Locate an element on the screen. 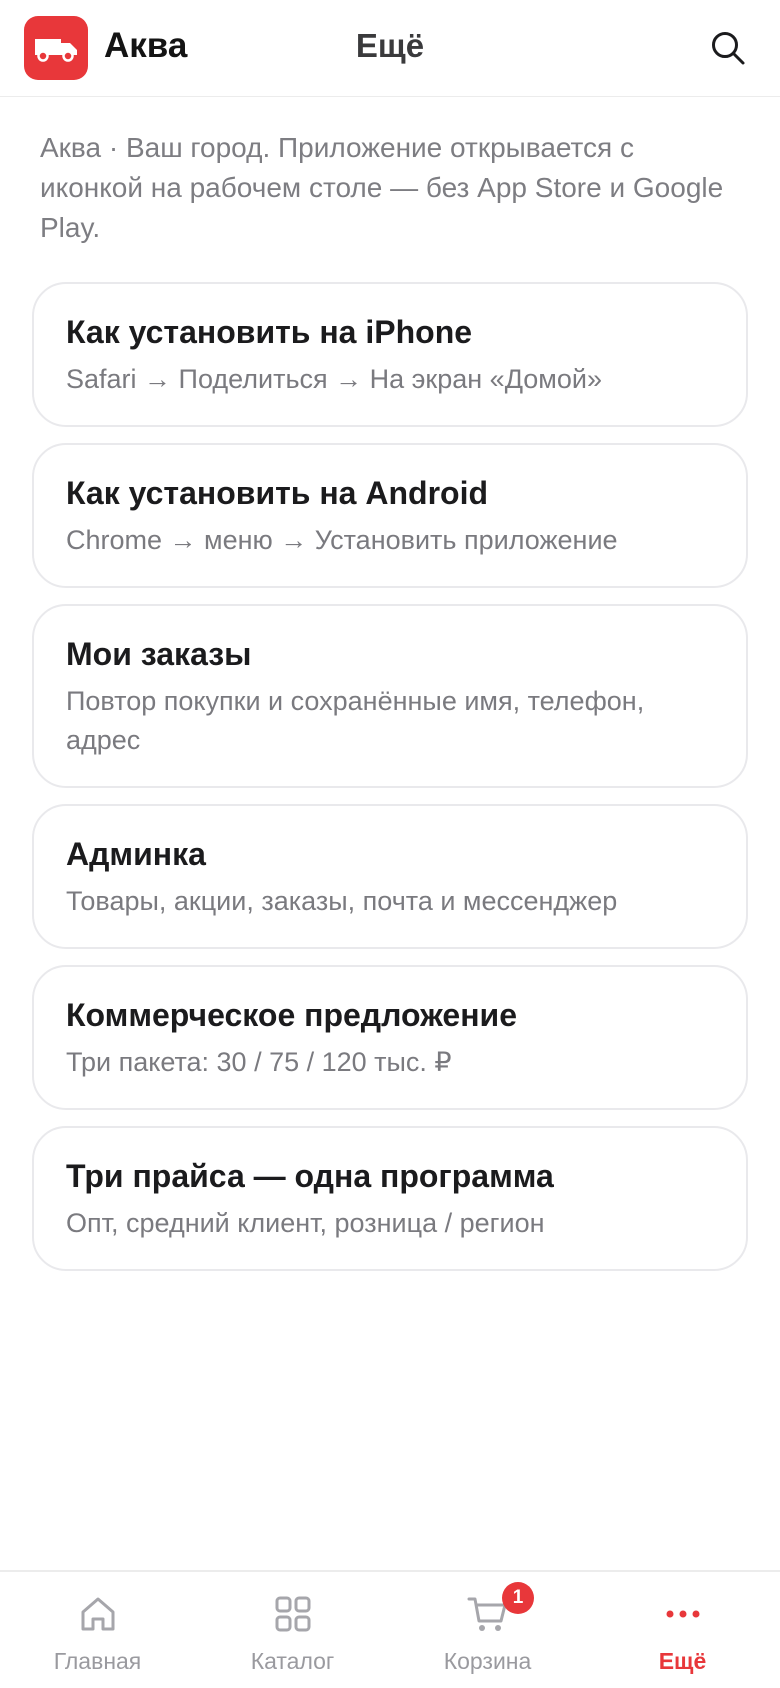 The width and height of the screenshot is (780, 1688). nav-catalog: Каталог is located at coordinates (292, 1630).